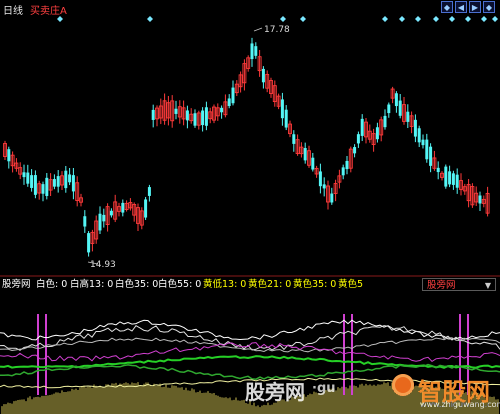  I want to click on prev-icon: ◀, so click(461, 7).